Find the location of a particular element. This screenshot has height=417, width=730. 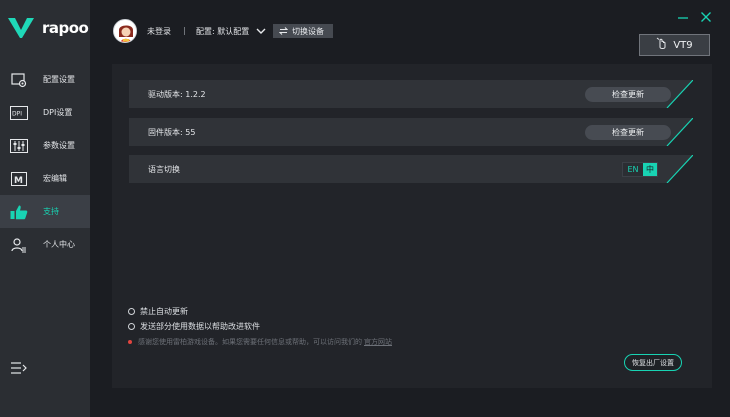

factory-reset-button: 恢复出厂设置 is located at coordinates (653, 362).